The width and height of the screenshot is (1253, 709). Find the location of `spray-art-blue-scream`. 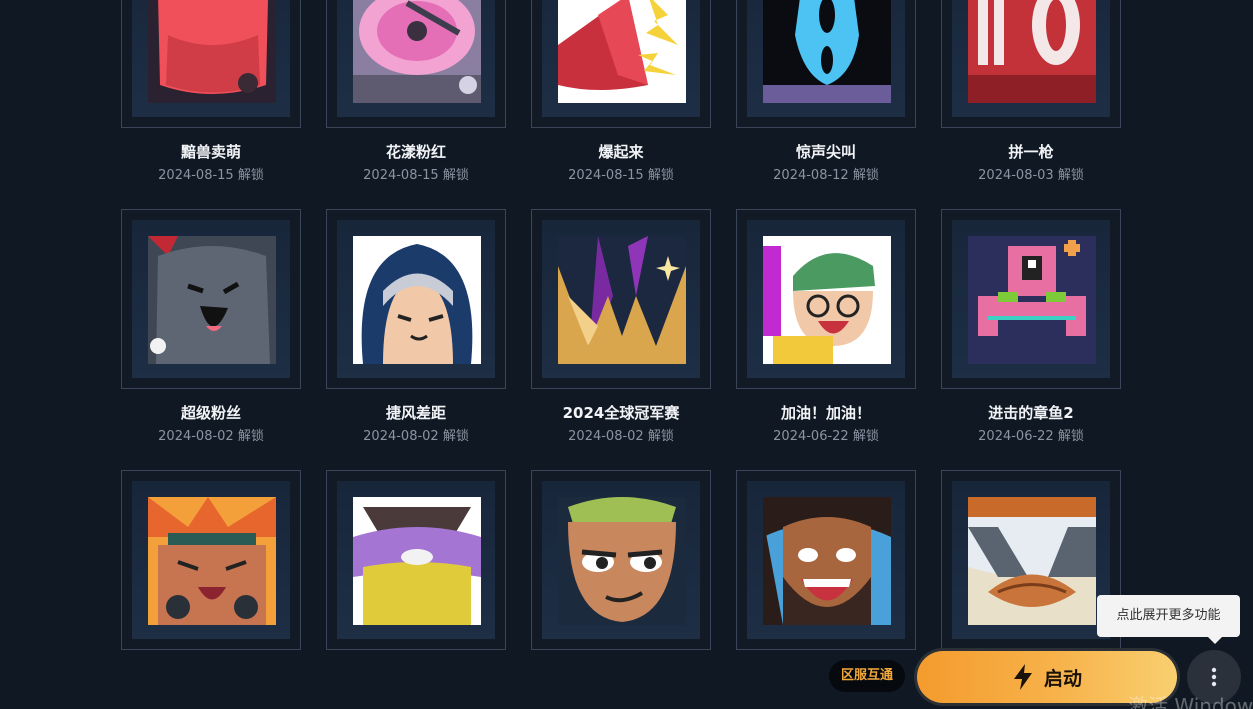

spray-art-blue-scream is located at coordinates (827, 51).